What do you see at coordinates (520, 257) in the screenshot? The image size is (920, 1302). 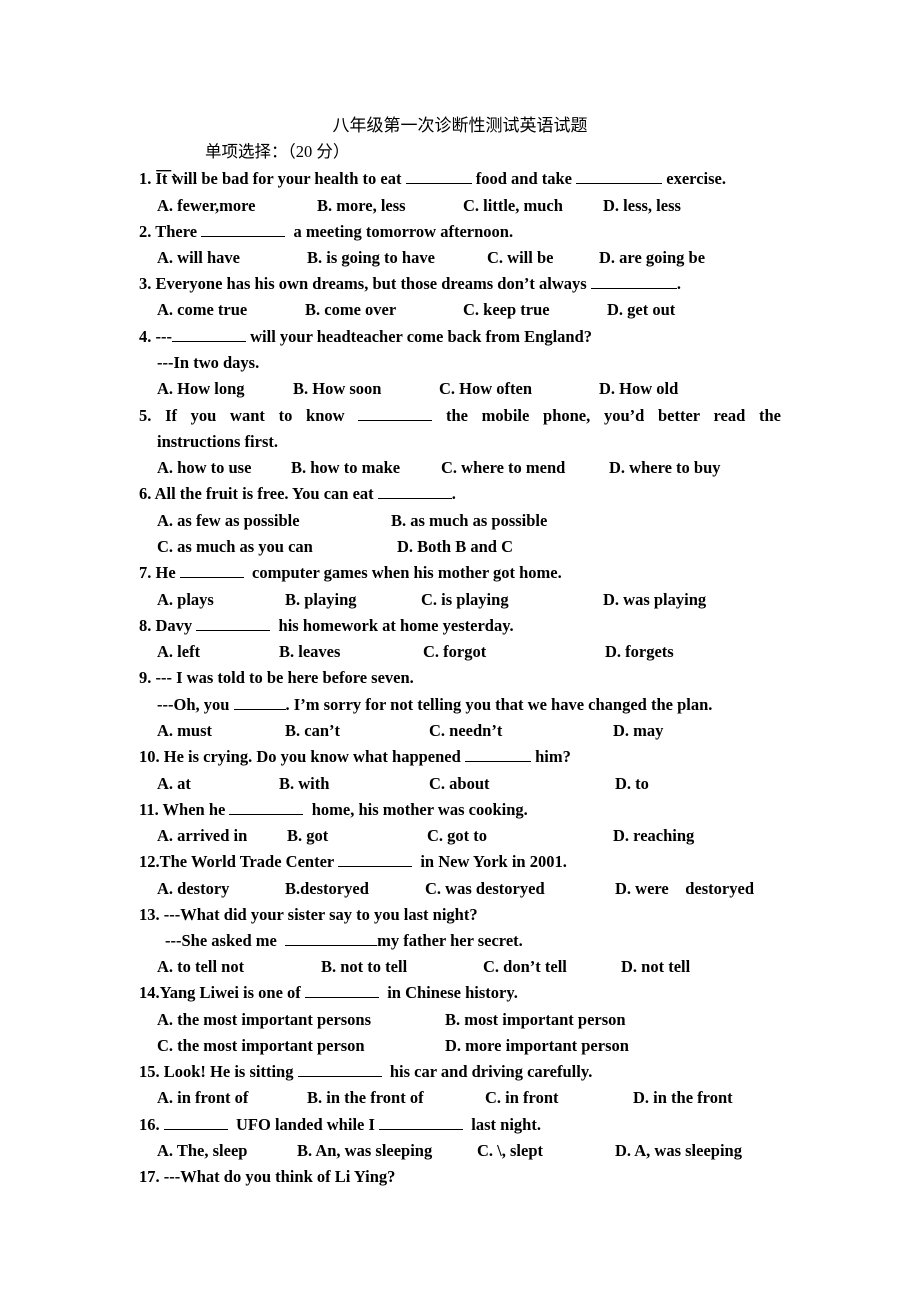 I see `question-2-option-c: C. will be` at bounding box center [520, 257].